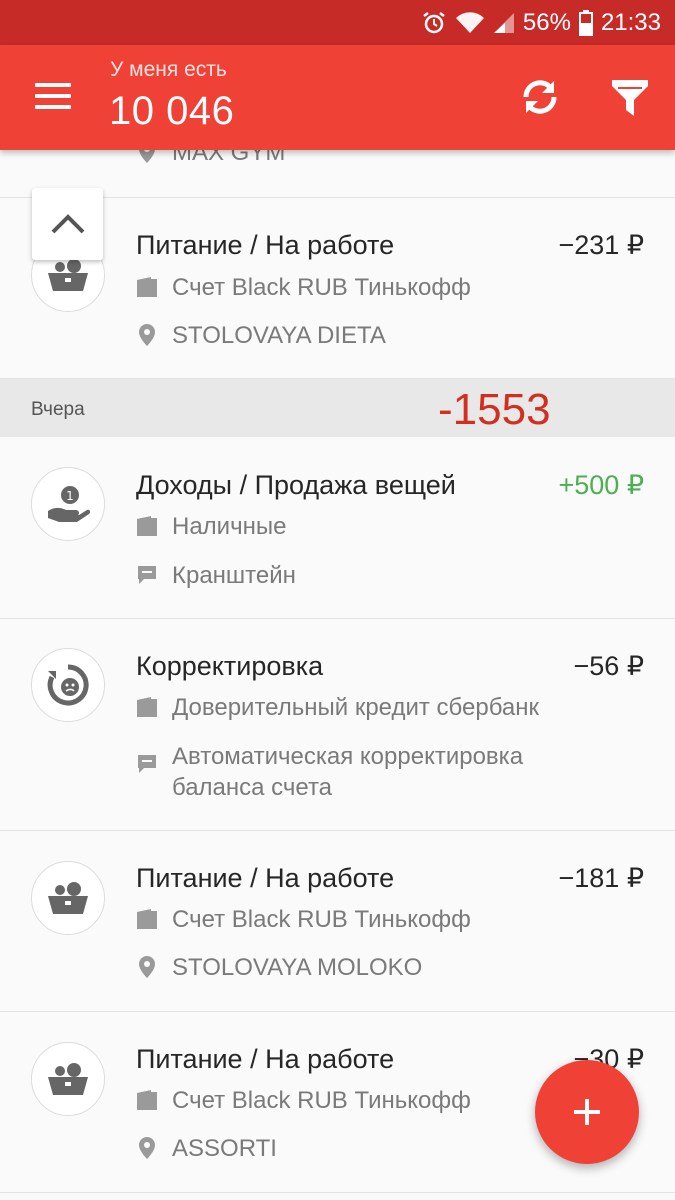  What do you see at coordinates (469, 22) in the screenshot?
I see `wifi-icon` at bounding box center [469, 22].